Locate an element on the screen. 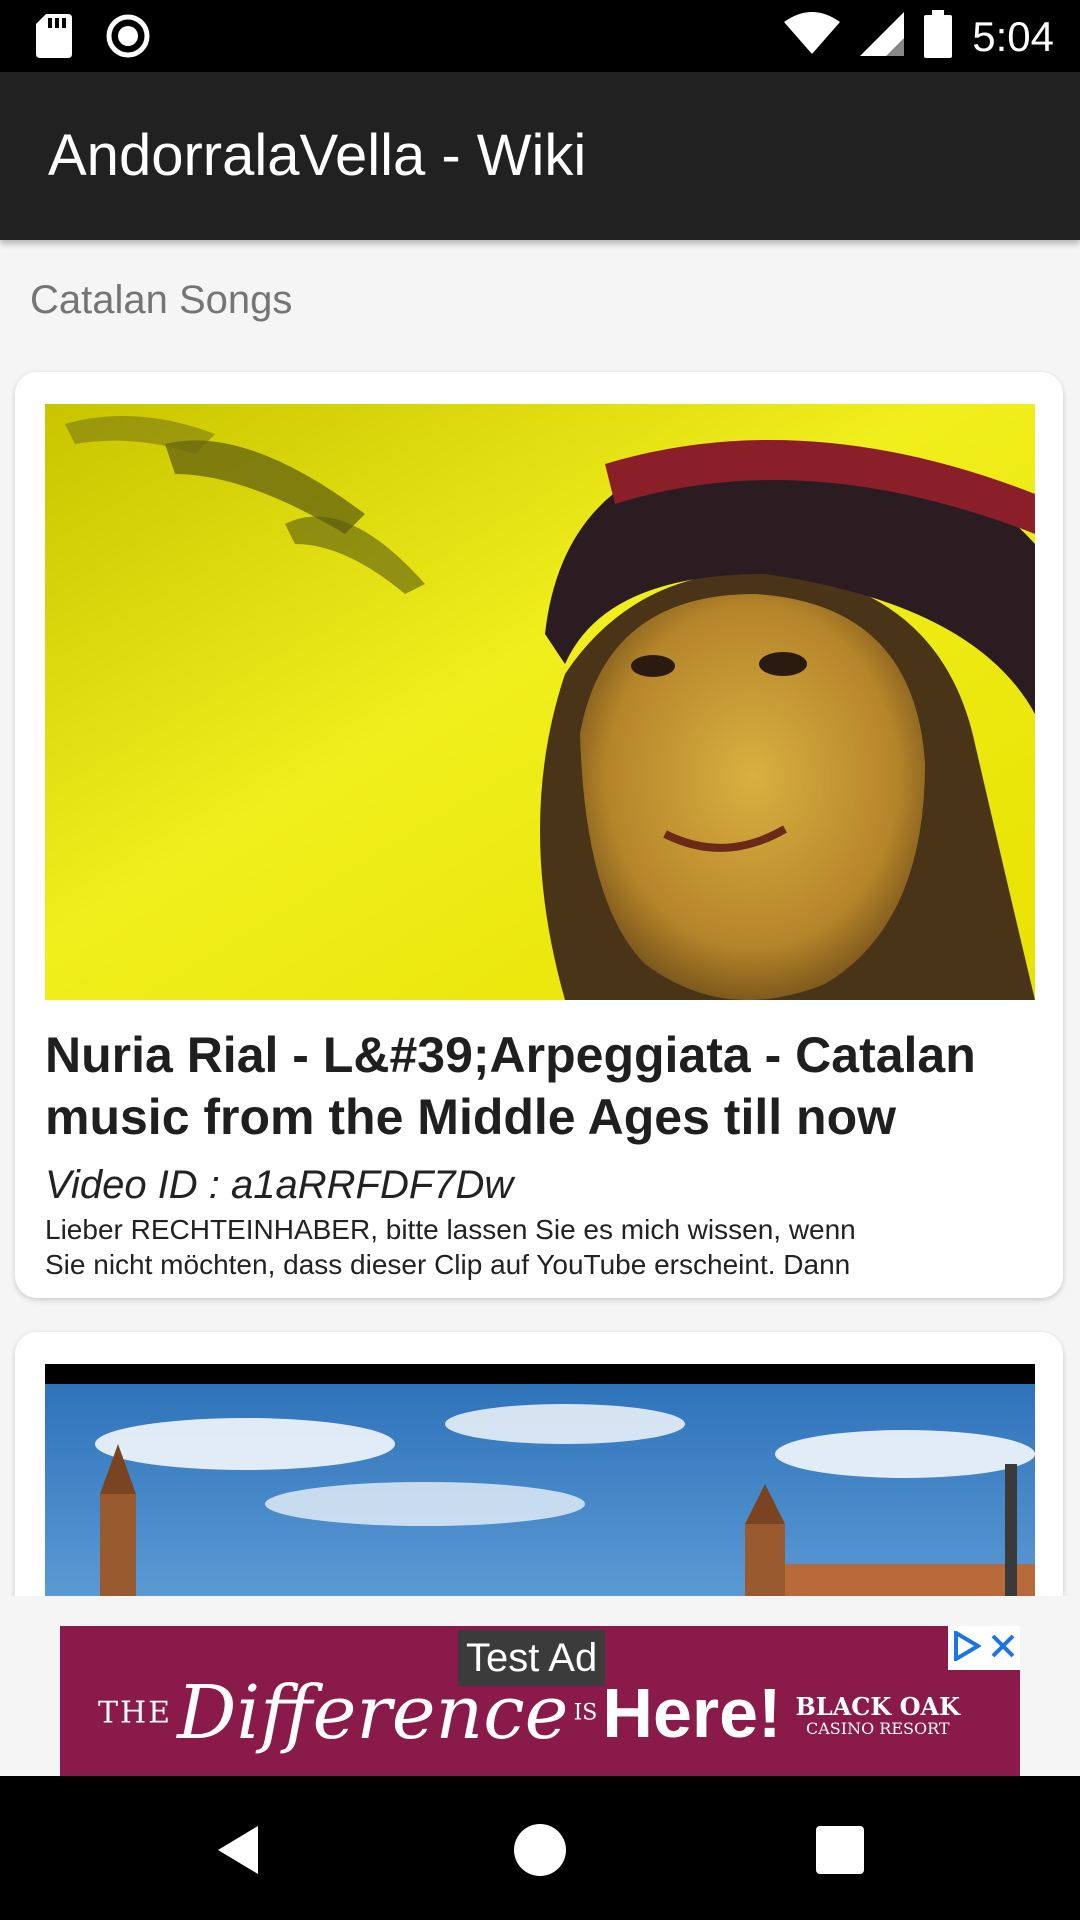 This screenshot has width=1080, height=1920. battery-icon is located at coordinates (938, 36).